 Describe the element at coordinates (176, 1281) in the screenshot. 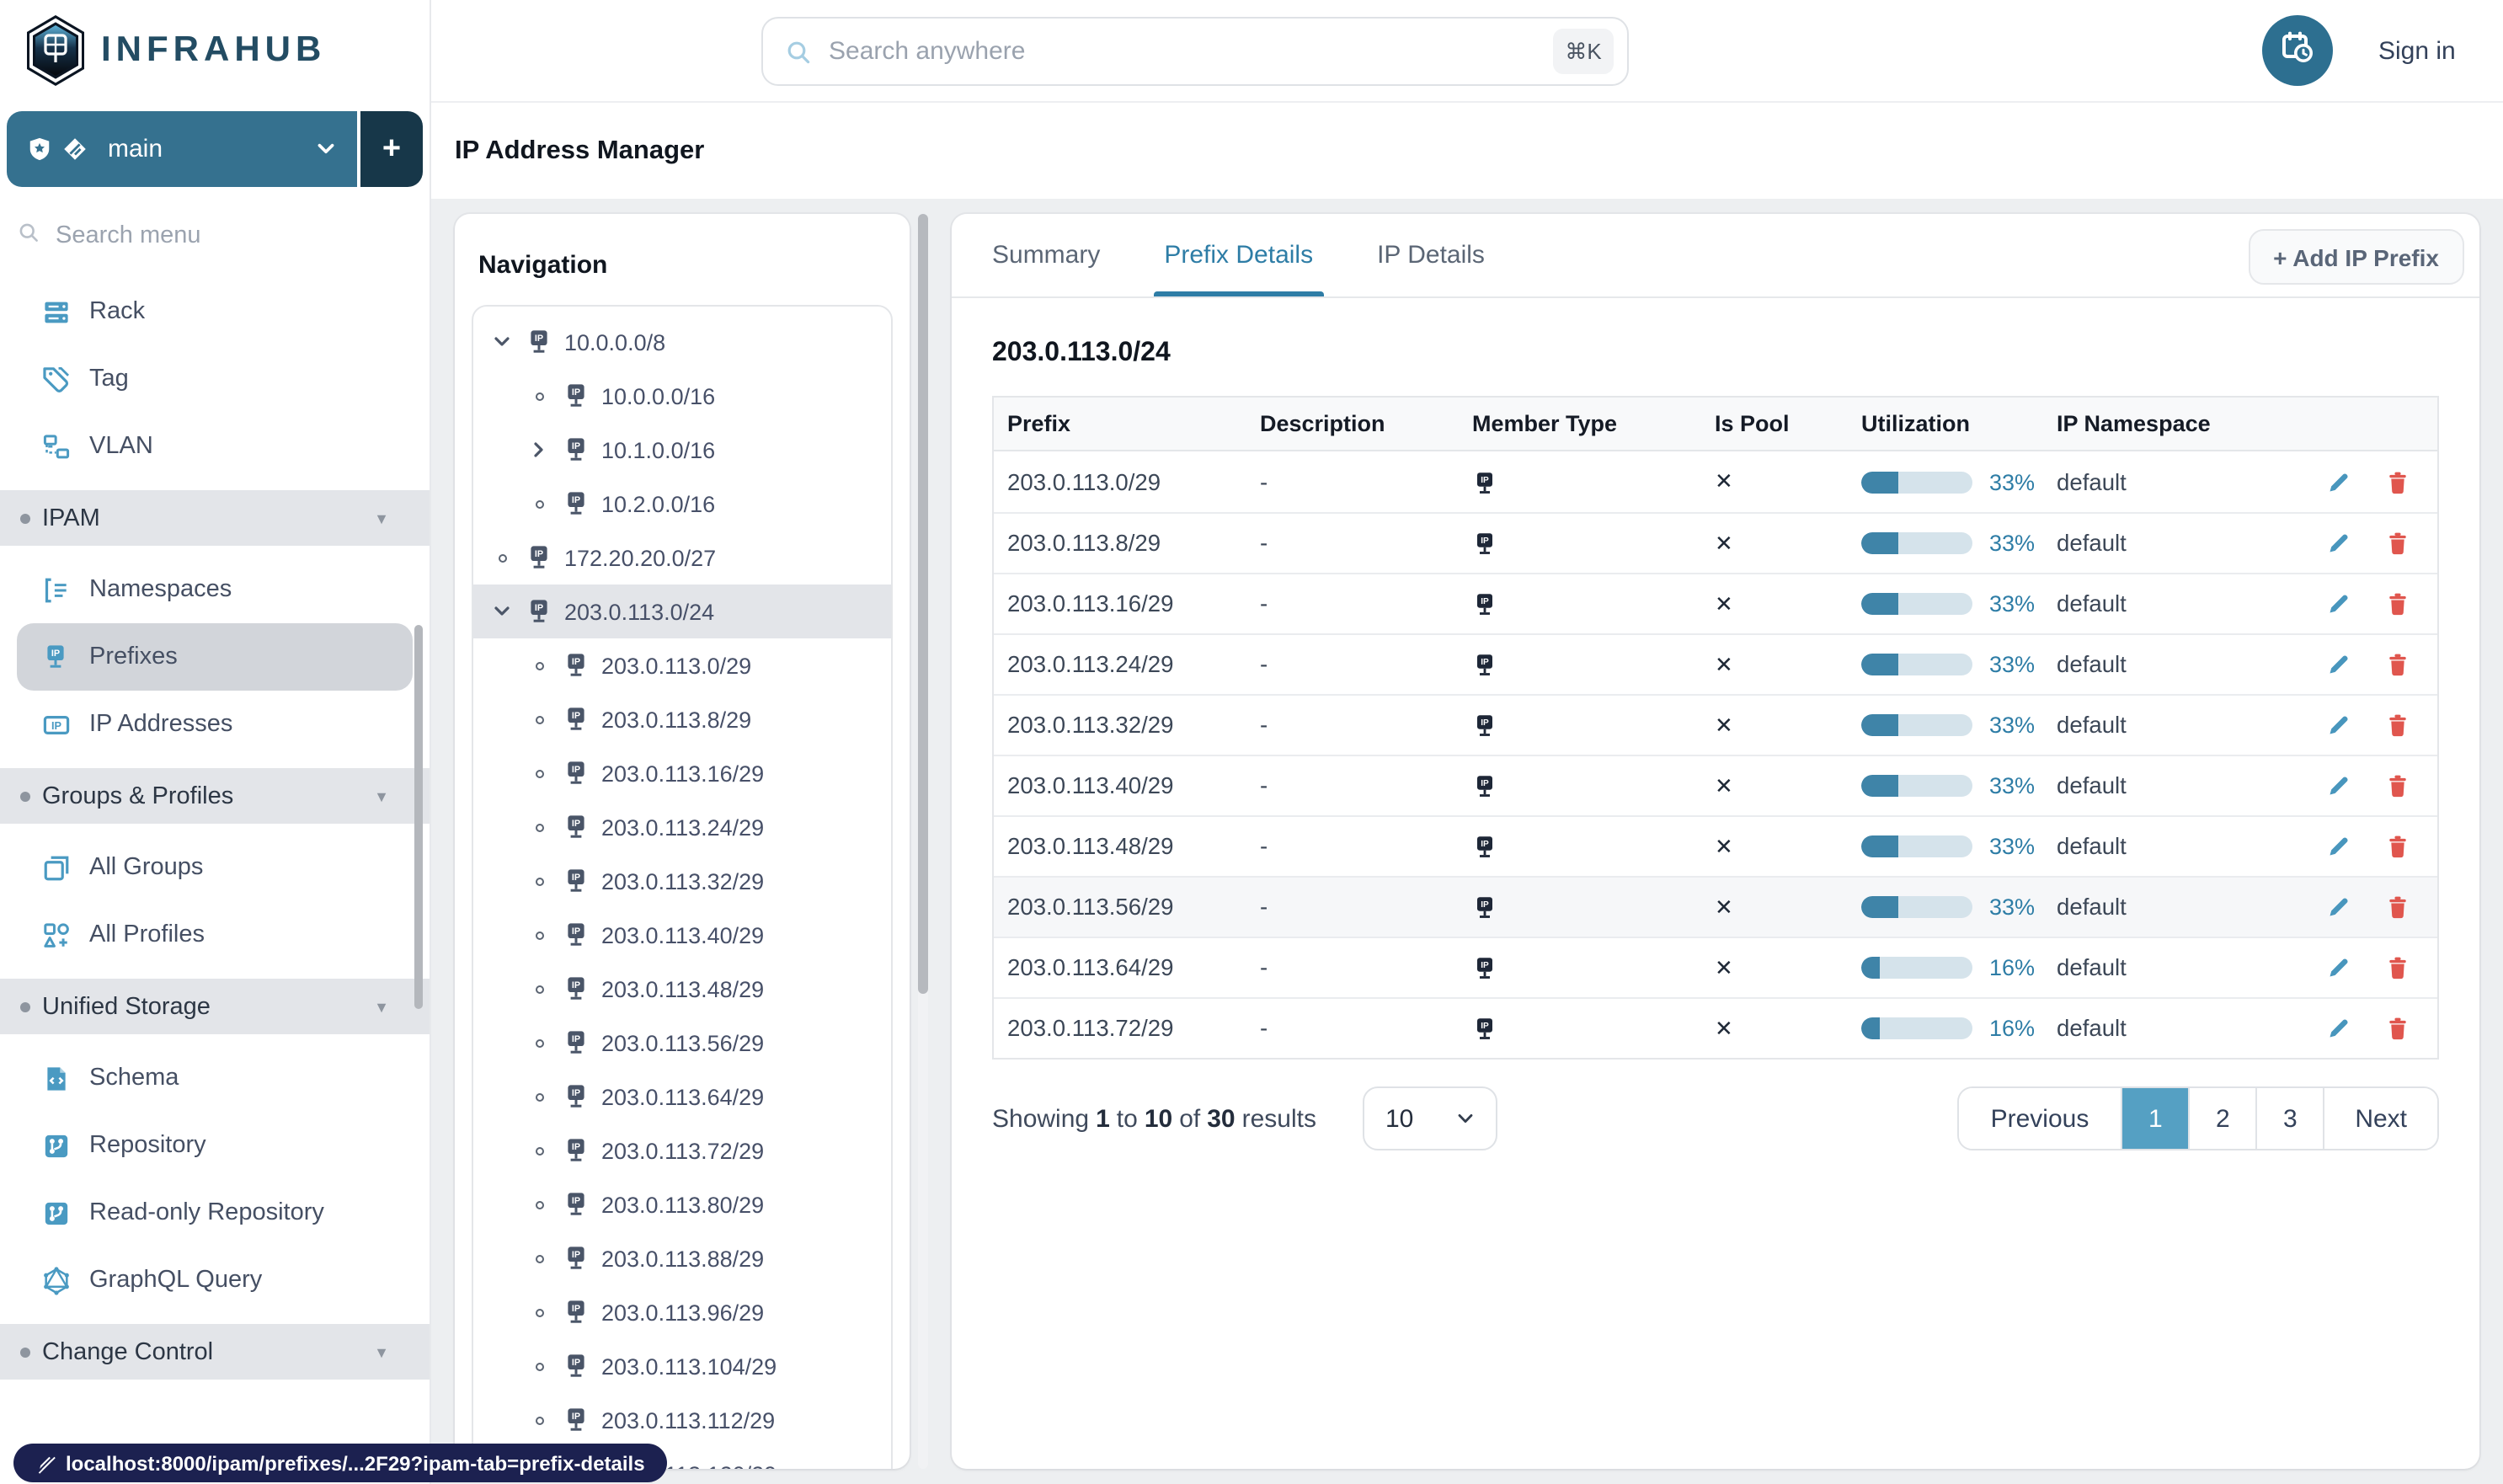

I see `sidebar-item-label: GraphQL Query` at that location.